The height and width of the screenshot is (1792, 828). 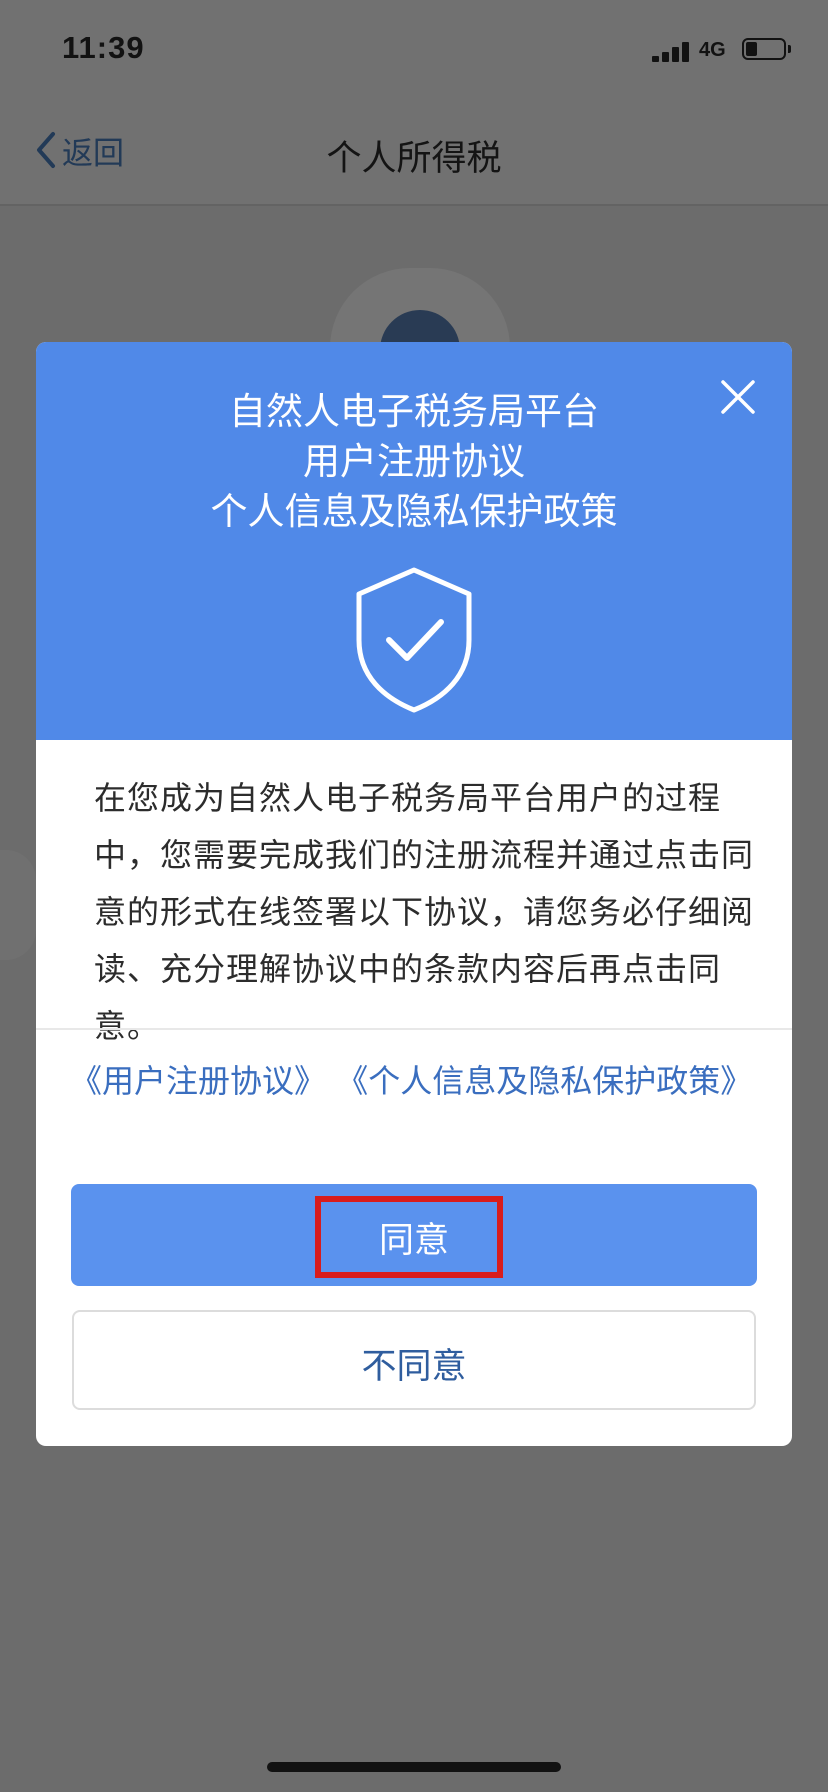 What do you see at coordinates (672, 52) in the screenshot?
I see `signal-icon` at bounding box center [672, 52].